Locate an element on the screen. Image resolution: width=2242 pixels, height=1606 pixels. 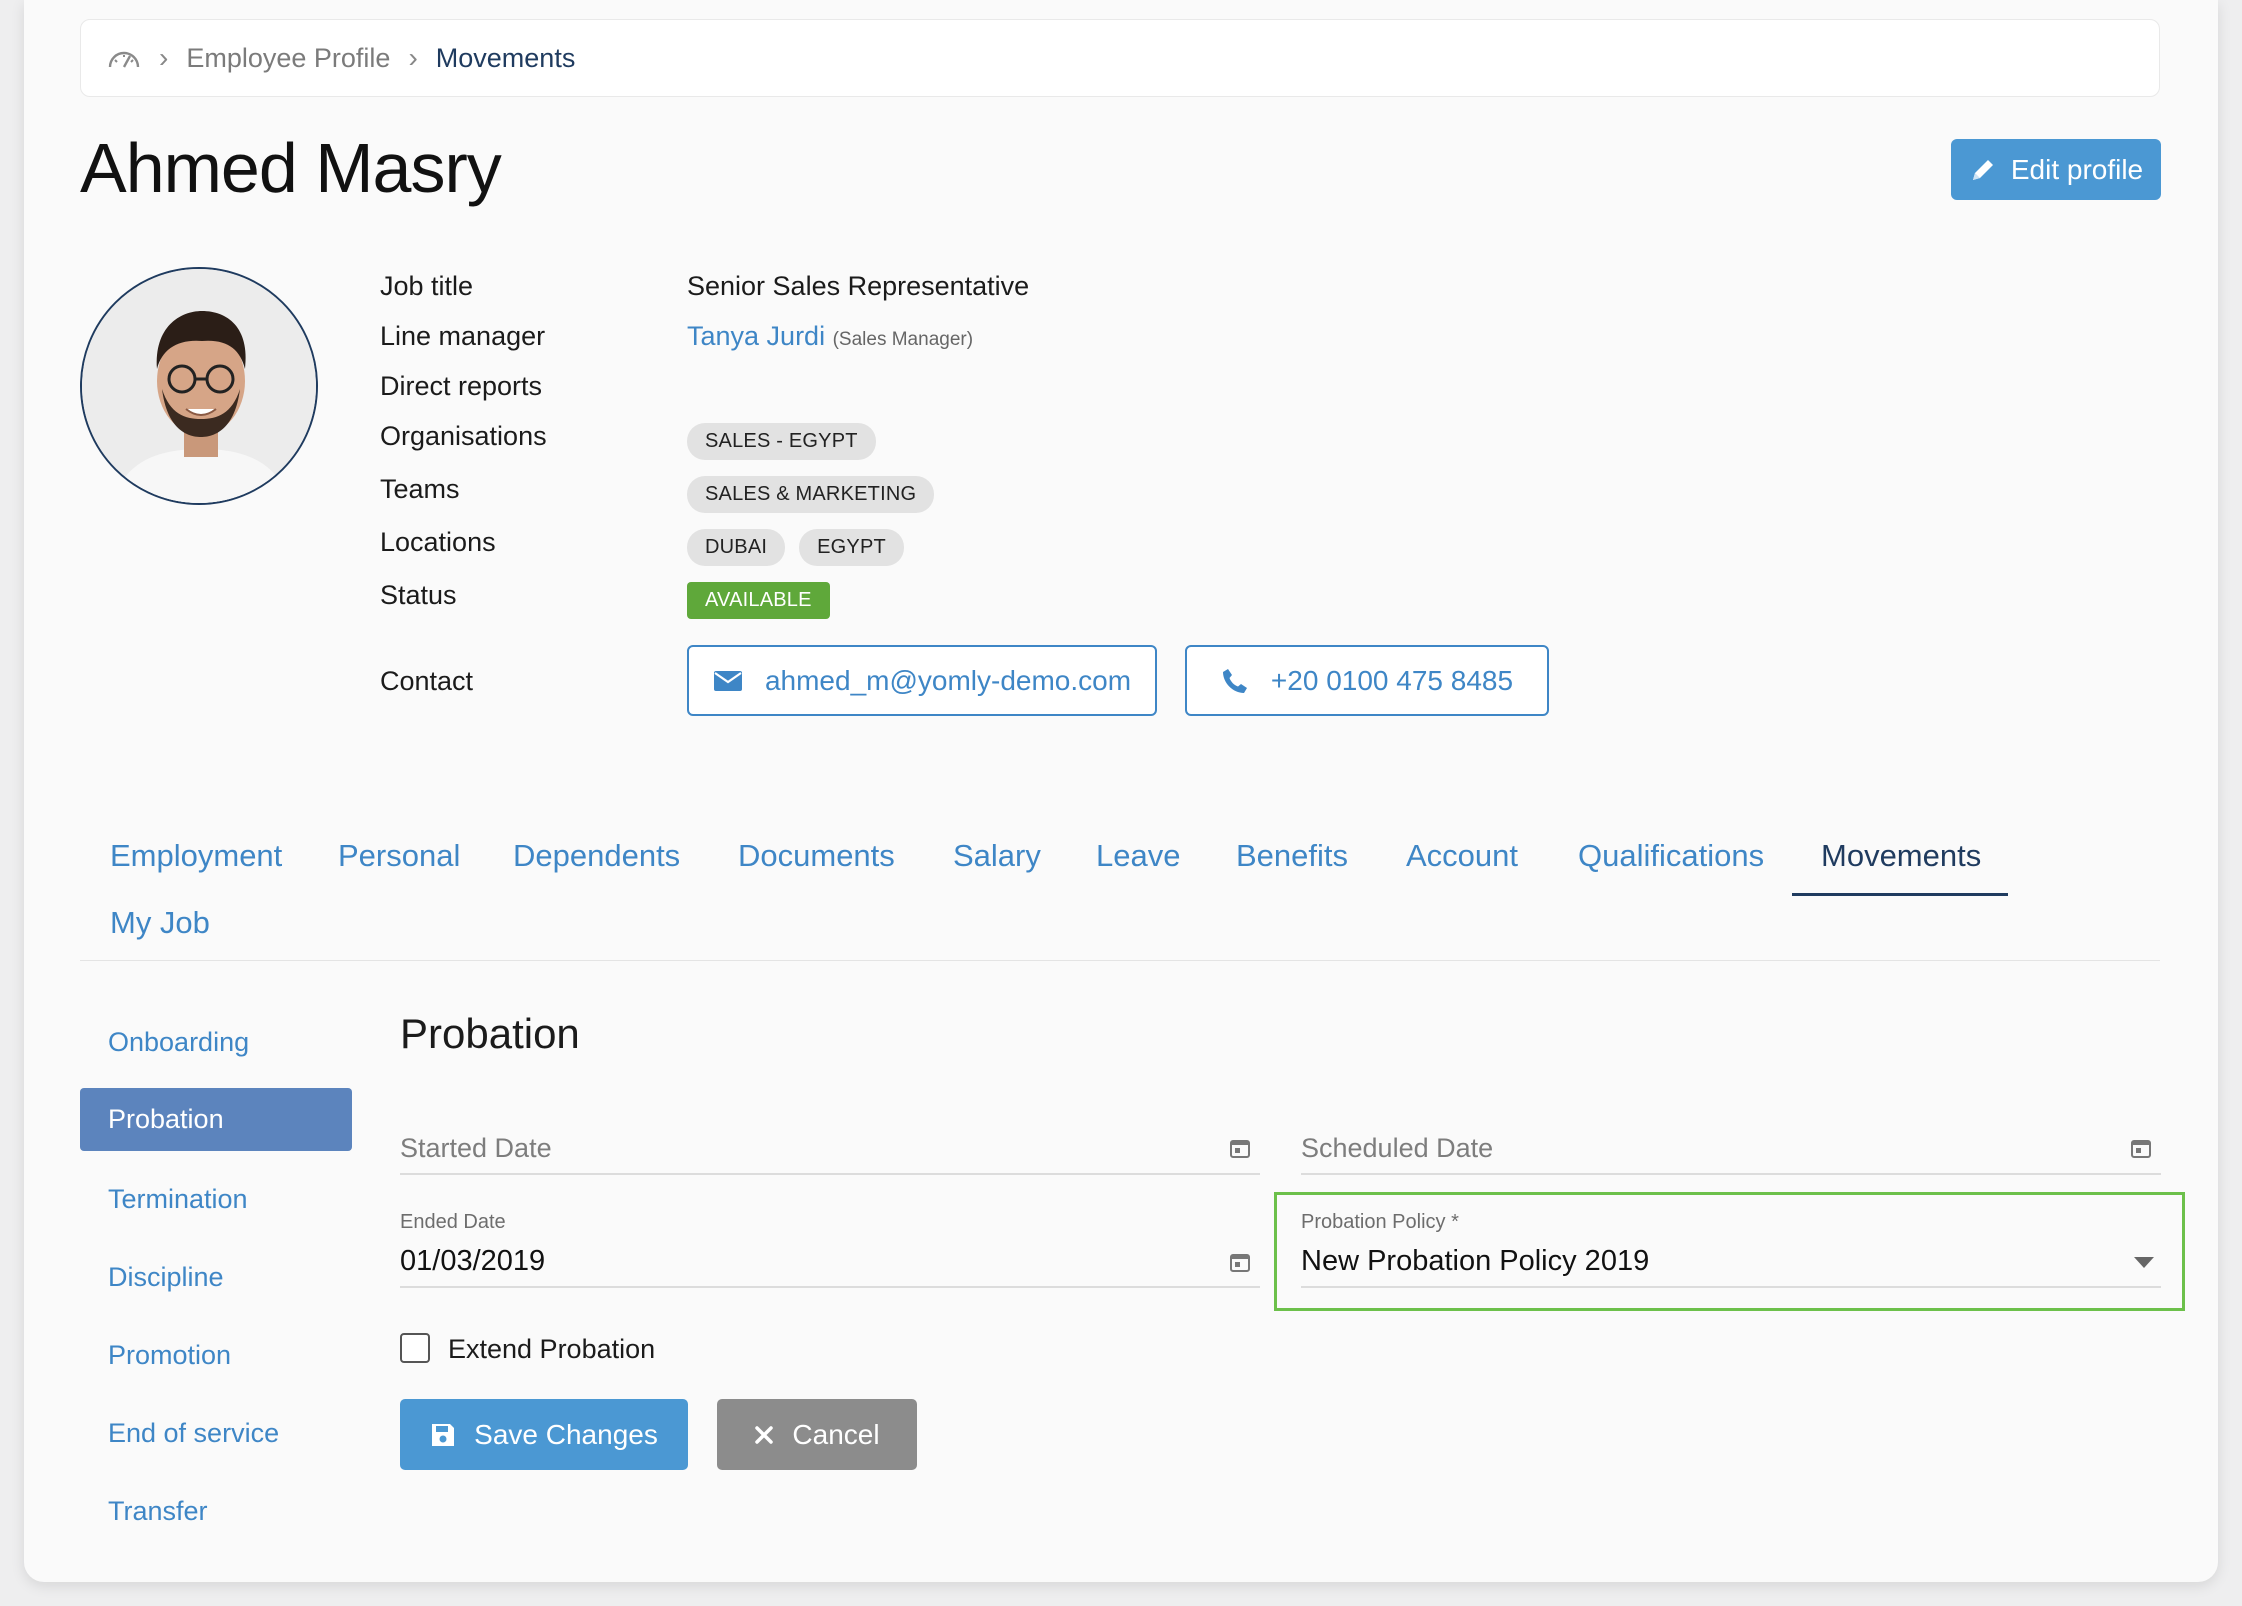
teams-label: Teams is located at coordinates (420, 489).